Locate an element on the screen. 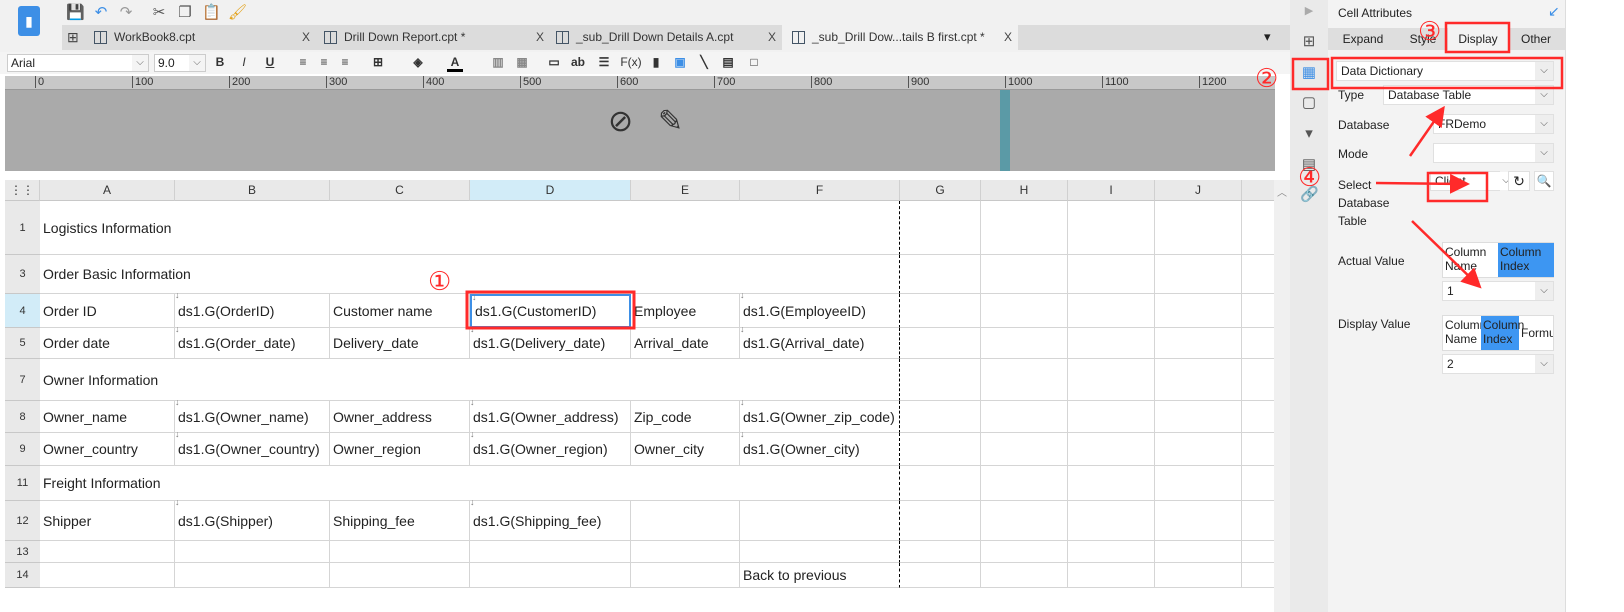 The image size is (1624, 612). grid-cell: Owner_address is located at coordinates (400, 417).